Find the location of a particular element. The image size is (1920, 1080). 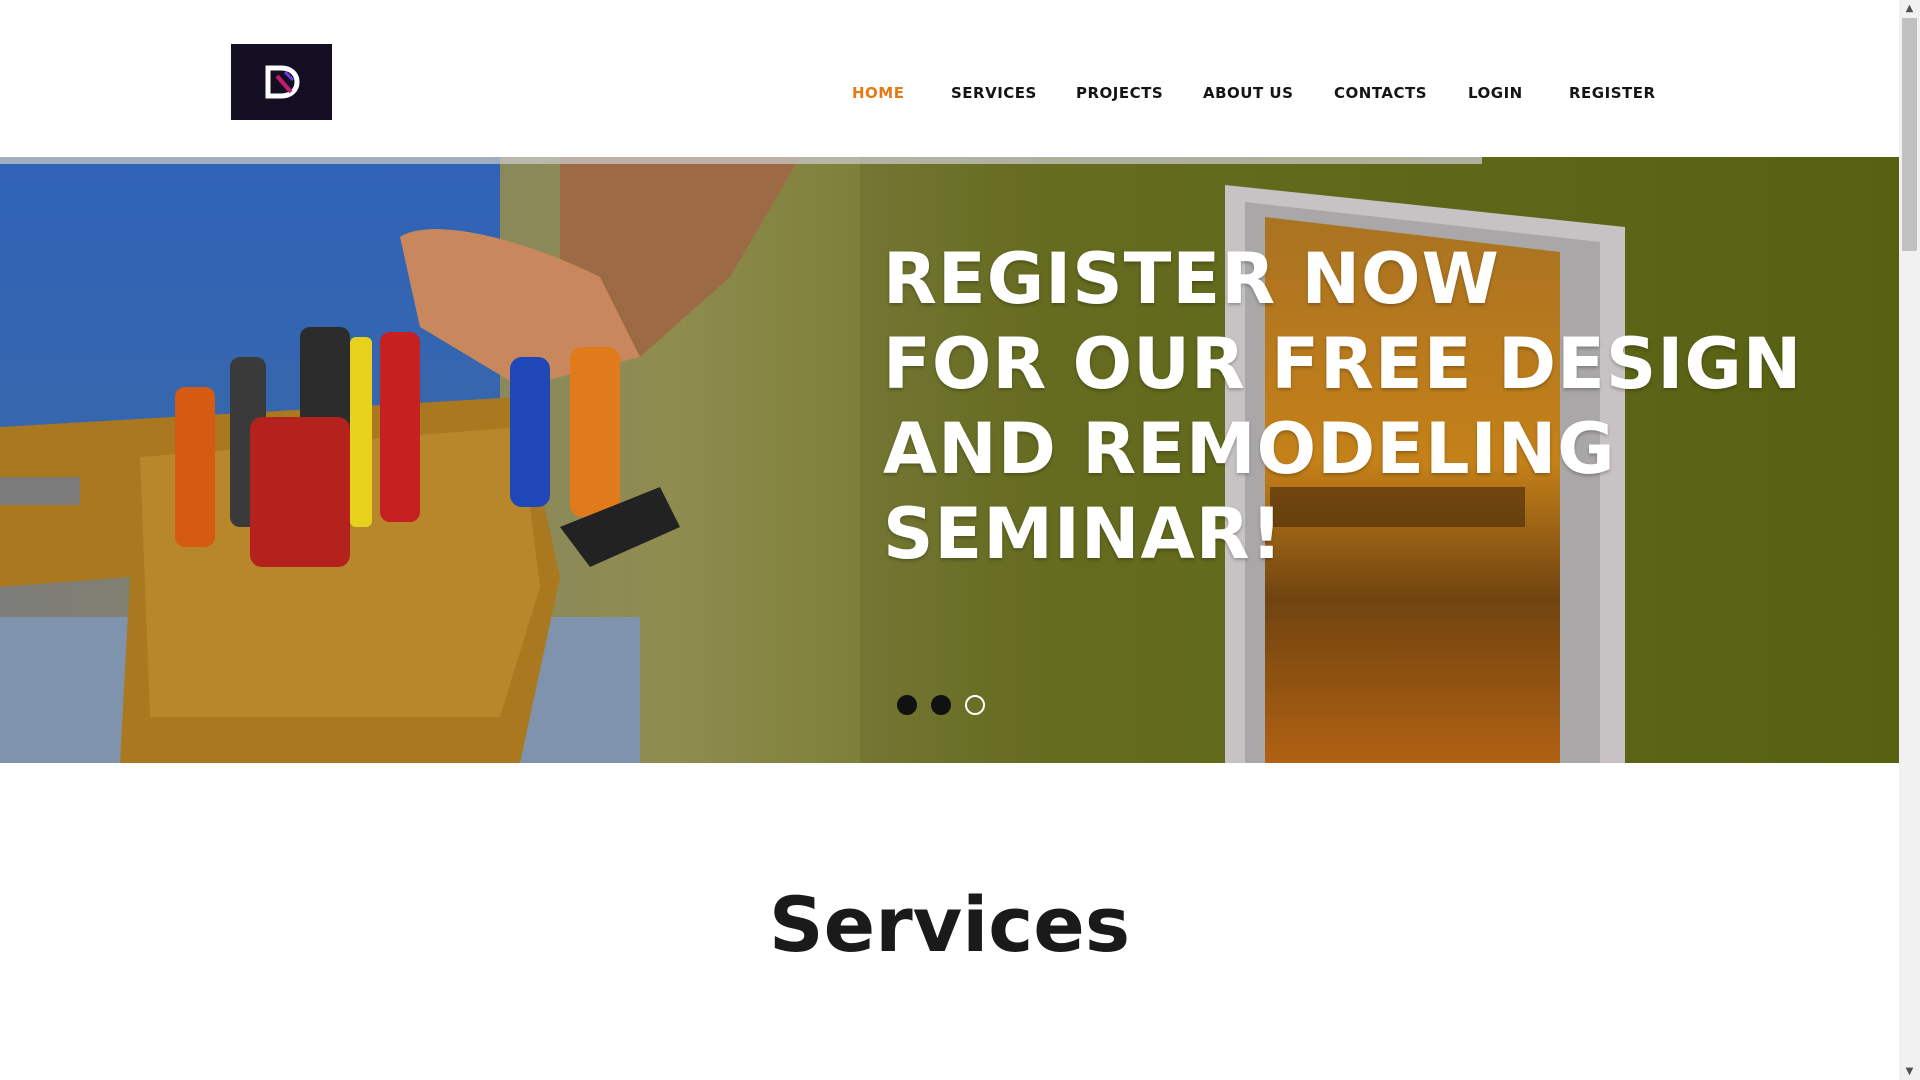

nav-projects: PROJECTS is located at coordinates (1119, 93).